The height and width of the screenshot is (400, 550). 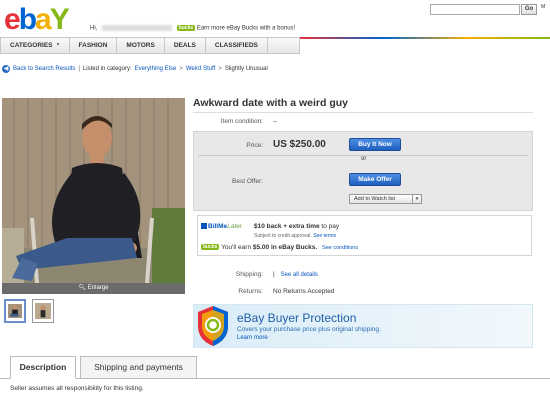 I want to click on logo-letter-e: e, so click(x=12, y=19).